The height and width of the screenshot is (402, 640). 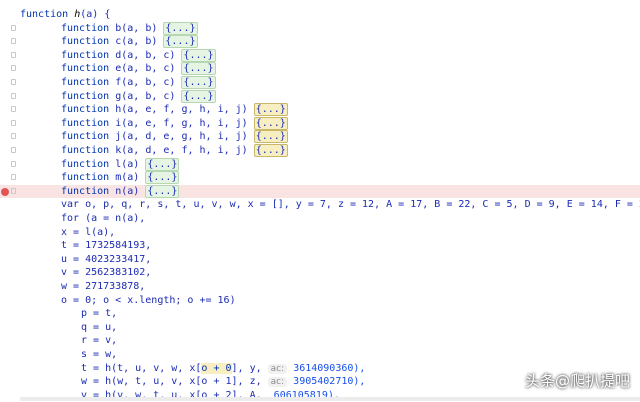 What do you see at coordinates (320, 260) in the screenshot?
I see `code-line: u = 4023233417,` at bounding box center [320, 260].